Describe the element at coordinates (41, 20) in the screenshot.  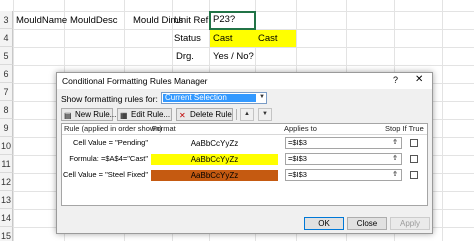
I see `cell-mould-name: MouldName` at that location.